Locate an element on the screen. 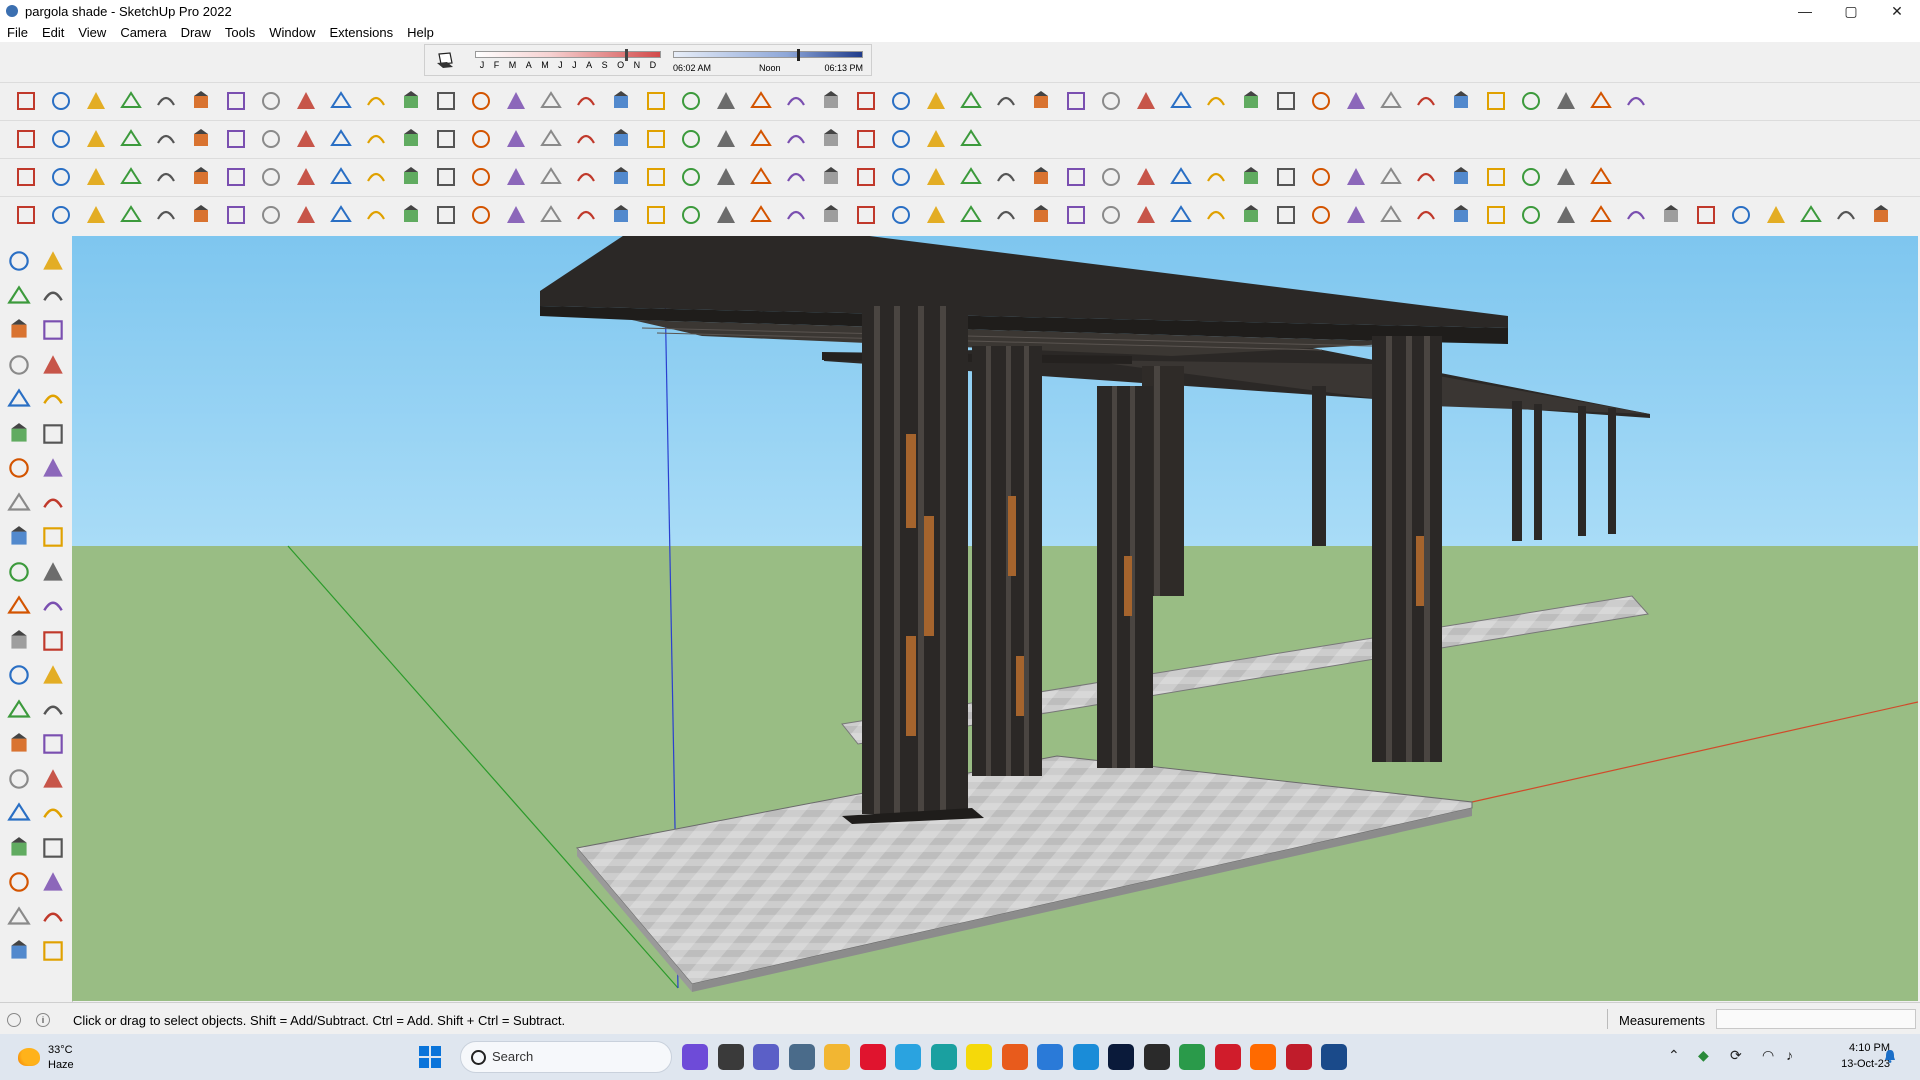  oval-icon is located at coordinates (446, 177).